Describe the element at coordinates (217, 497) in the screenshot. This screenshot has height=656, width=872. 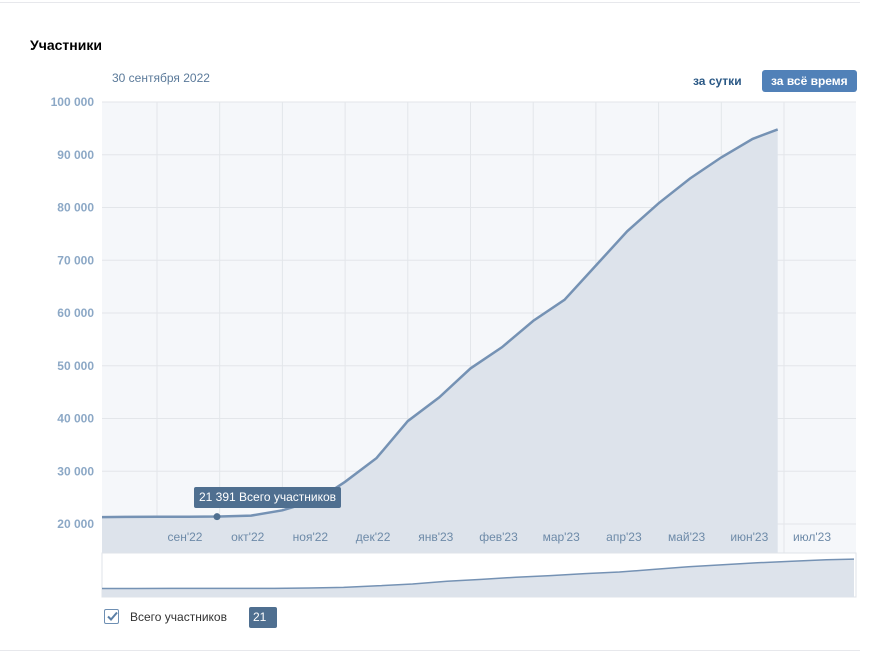
I see `tooltip-value: 21 391` at that location.